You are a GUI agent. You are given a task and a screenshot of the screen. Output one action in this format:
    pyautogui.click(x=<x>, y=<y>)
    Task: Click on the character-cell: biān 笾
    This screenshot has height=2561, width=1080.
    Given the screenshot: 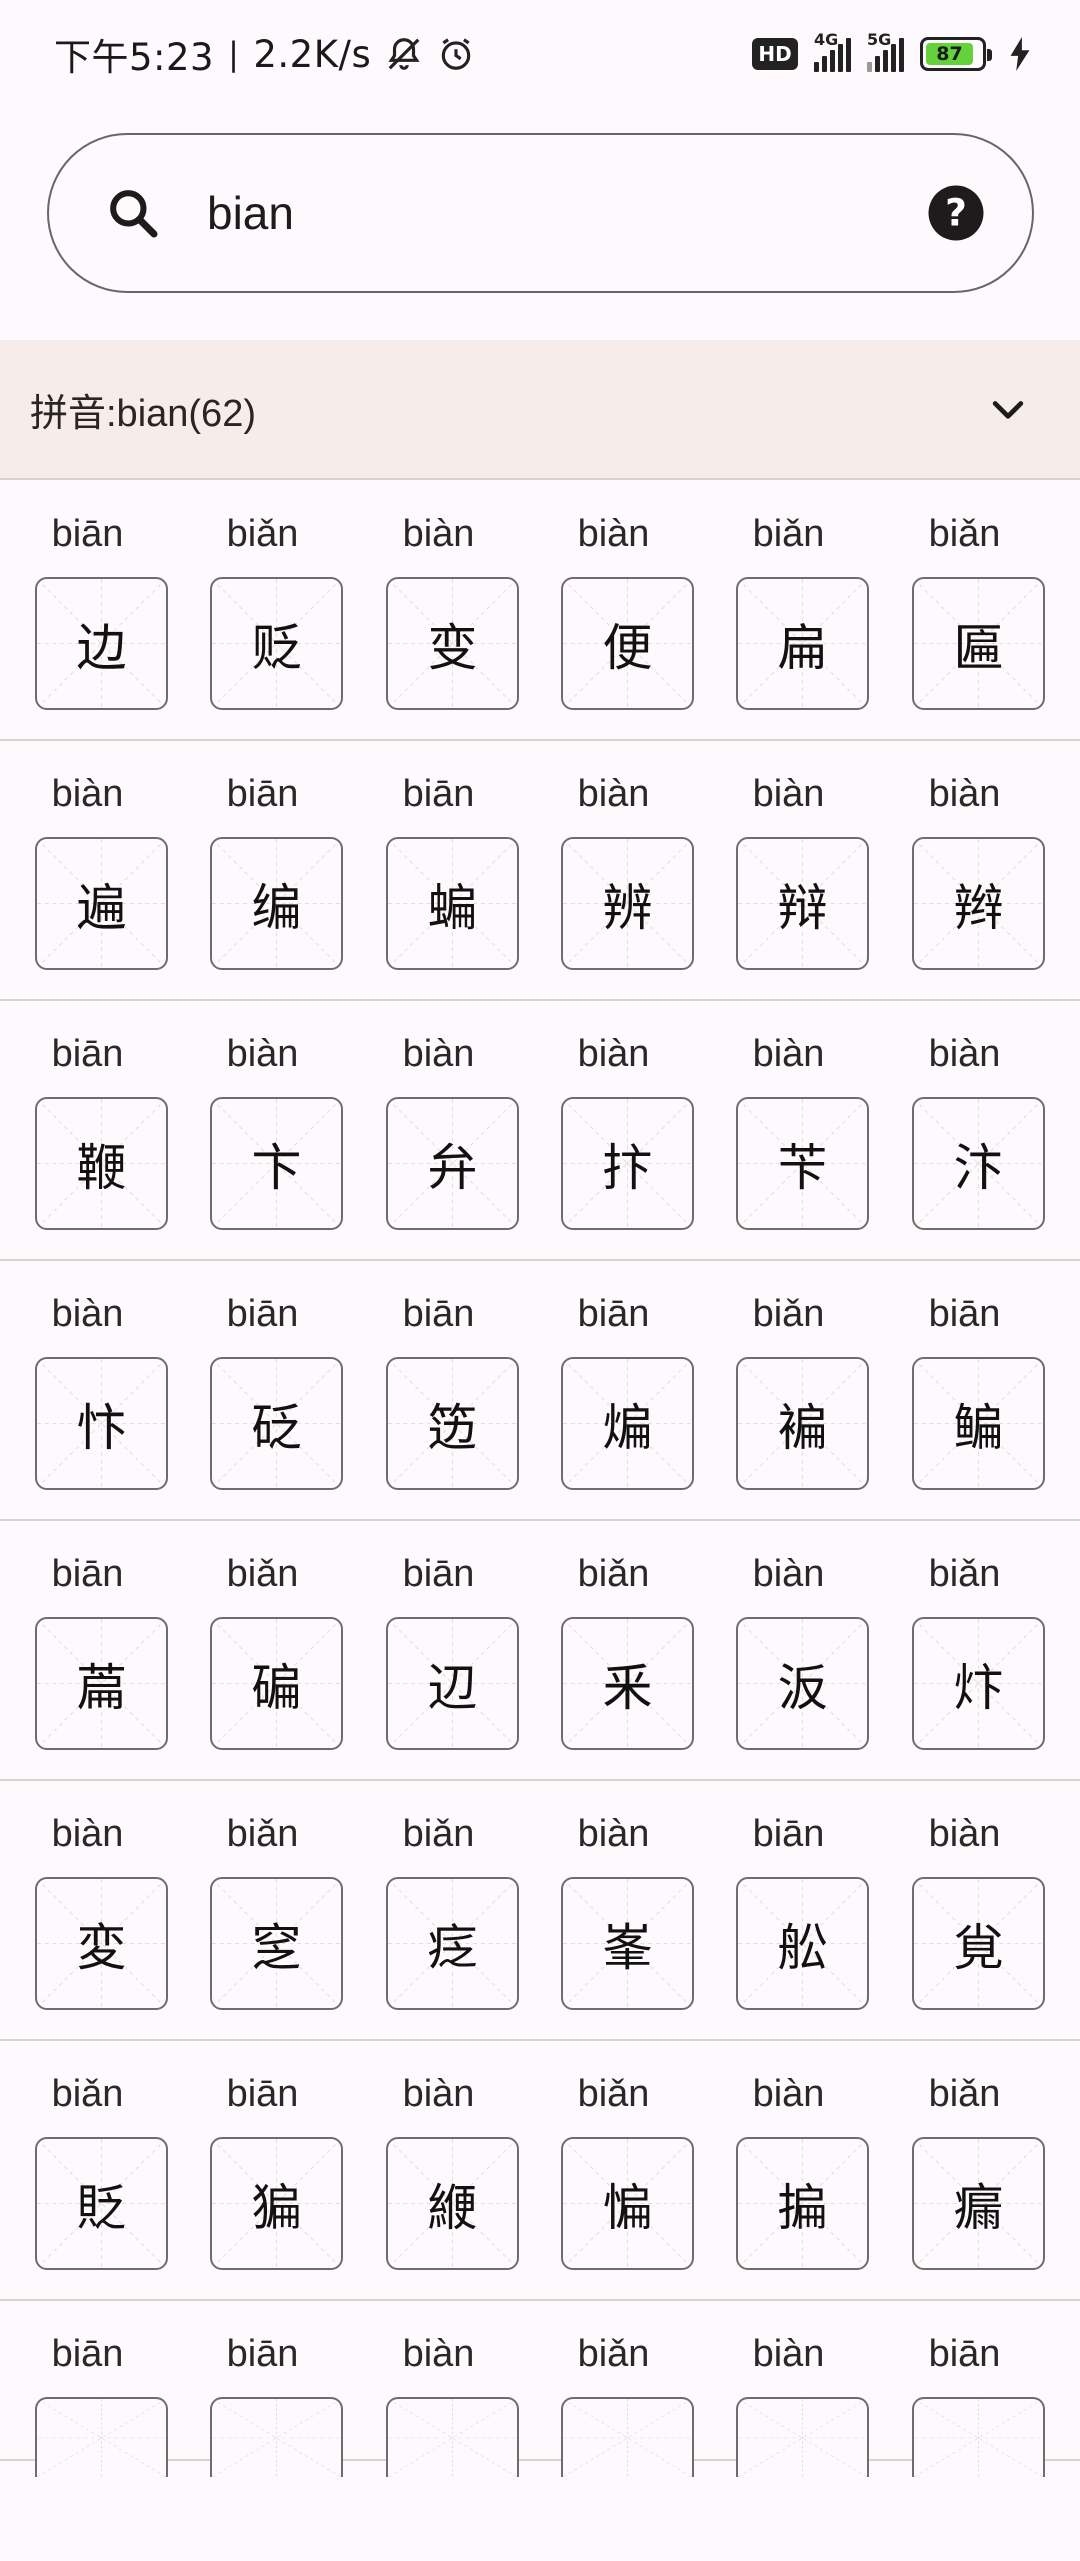 What is the action you would take?
    pyautogui.click(x=438, y=1391)
    